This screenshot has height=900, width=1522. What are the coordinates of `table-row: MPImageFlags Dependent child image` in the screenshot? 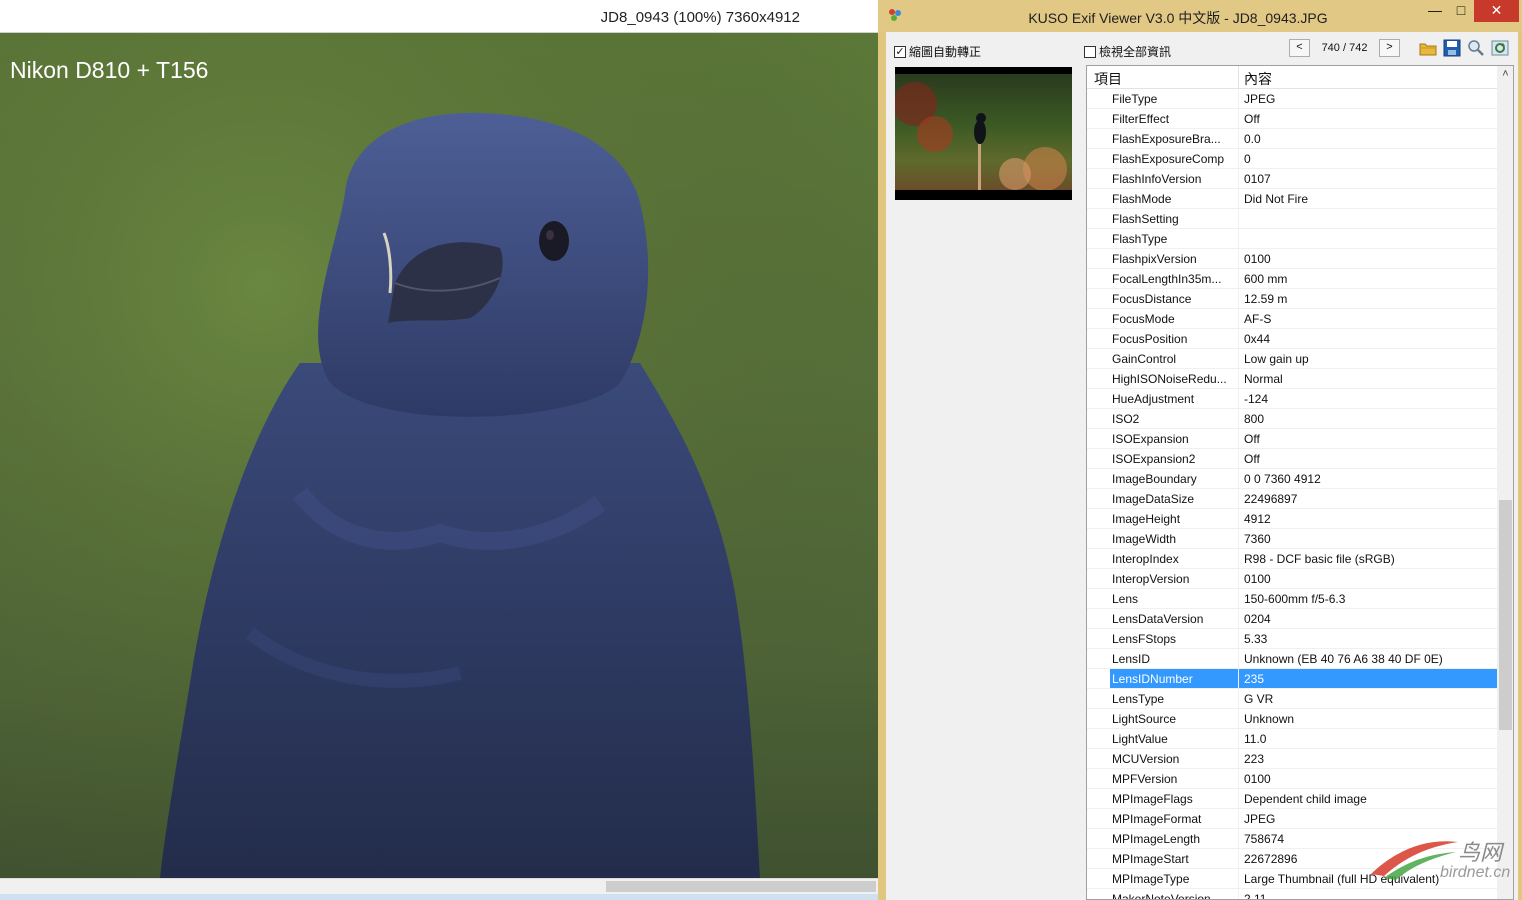 It's located at (1292, 799).